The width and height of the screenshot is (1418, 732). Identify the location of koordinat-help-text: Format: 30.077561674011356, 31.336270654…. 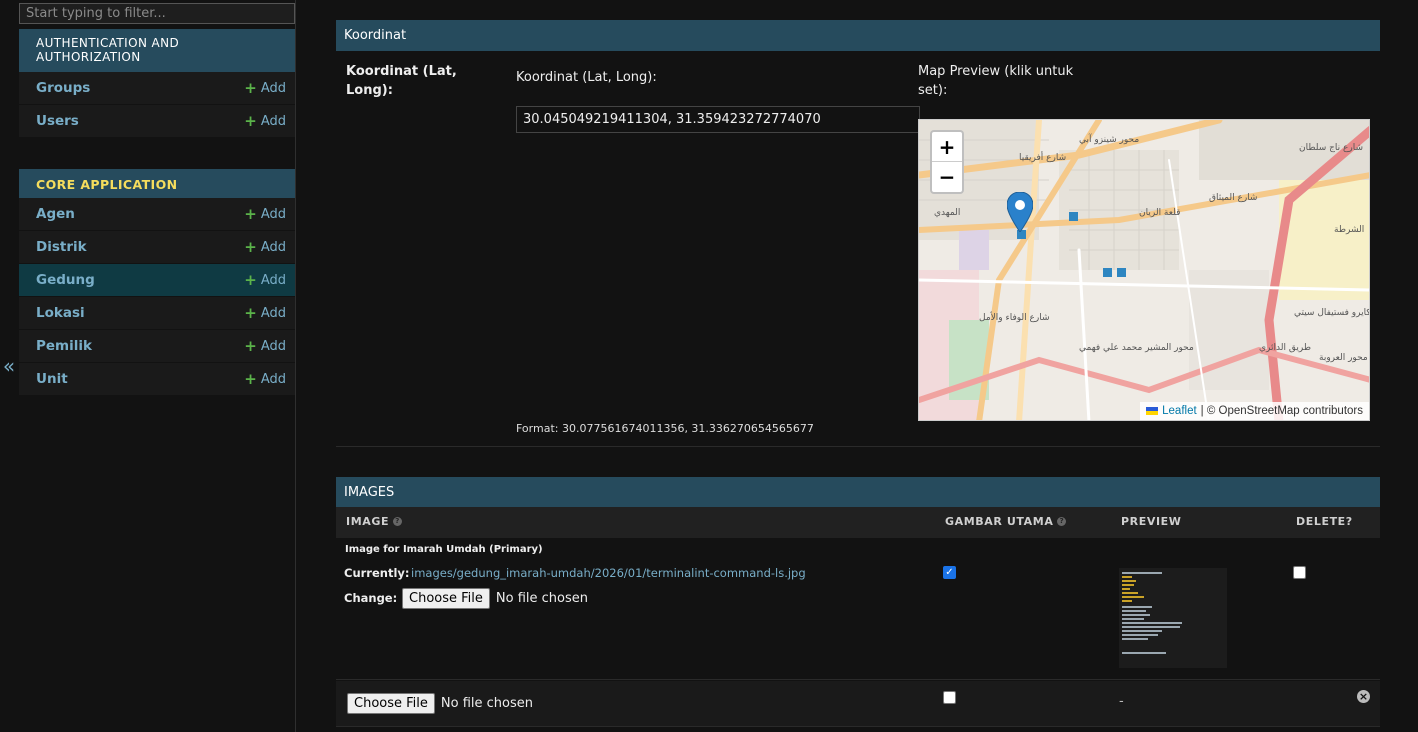
(665, 428).